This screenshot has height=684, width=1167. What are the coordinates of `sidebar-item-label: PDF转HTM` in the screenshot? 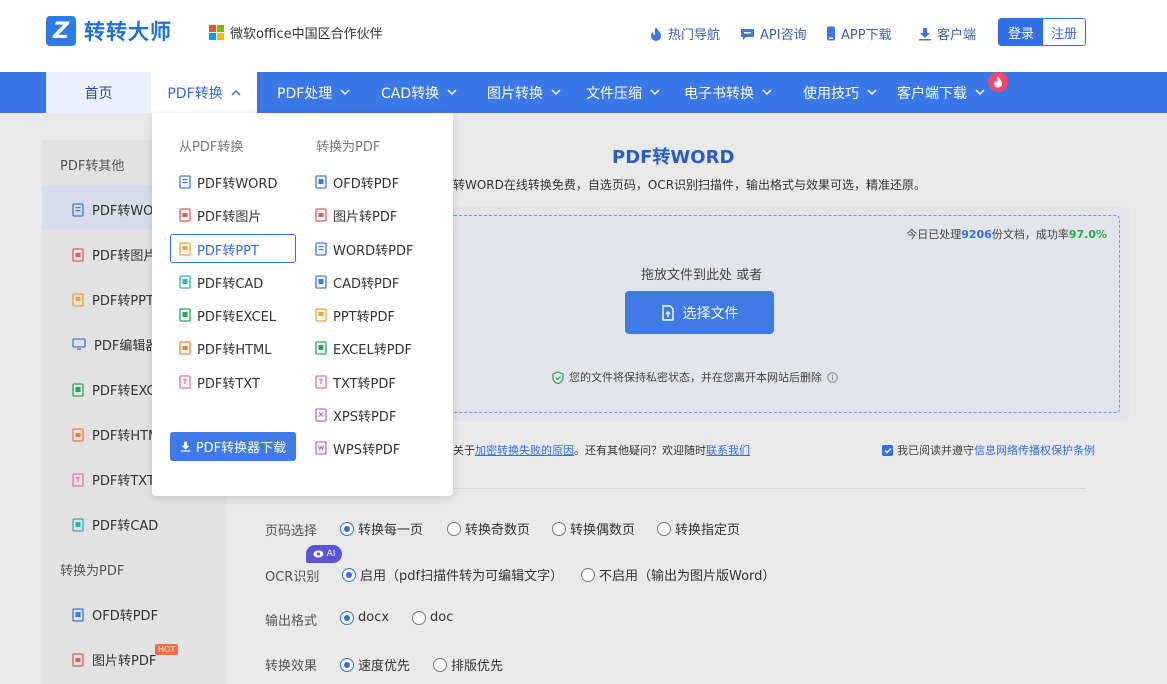 It's located at (126, 436).